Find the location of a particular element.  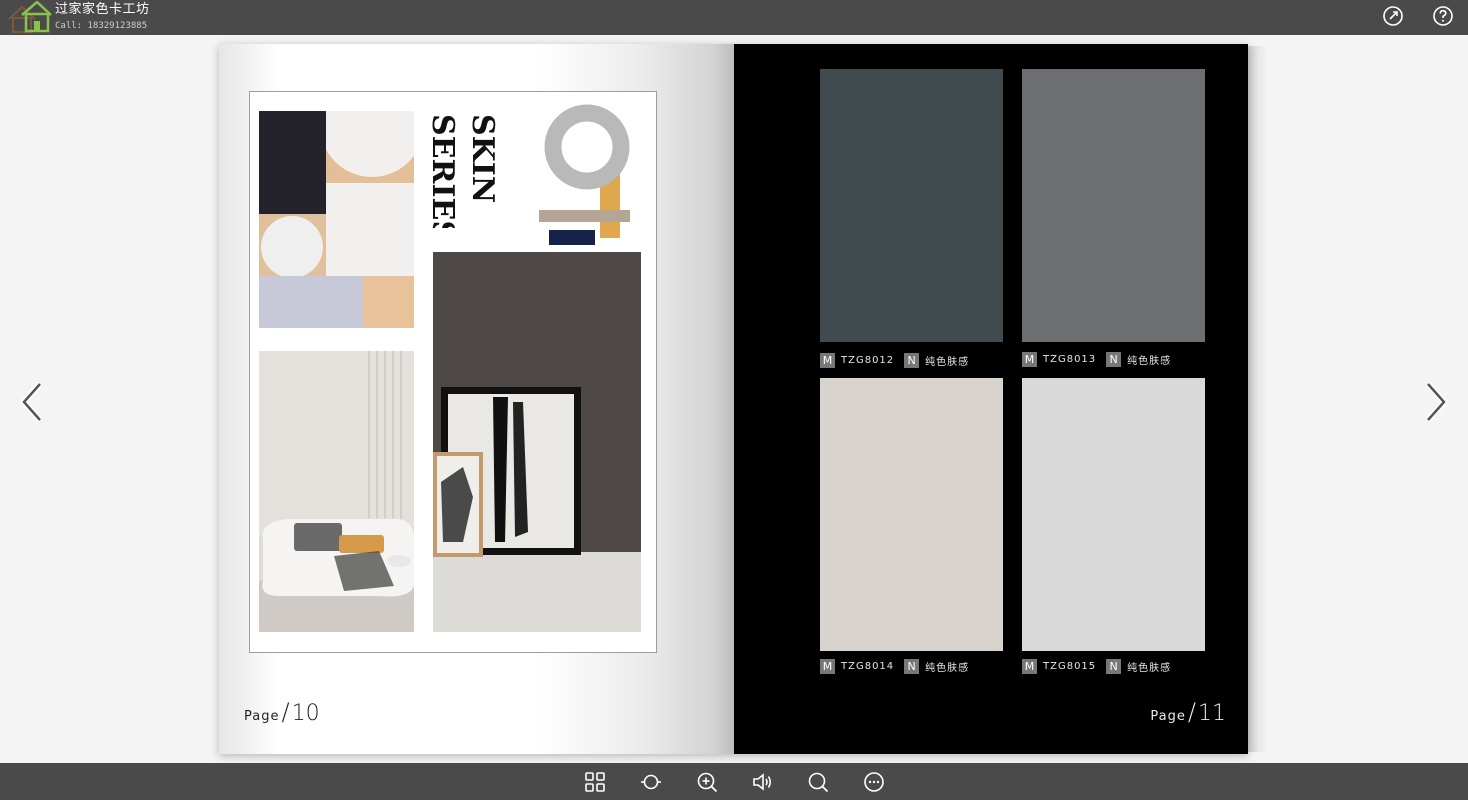

house-logo-icon is located at coordinates (30, 17).